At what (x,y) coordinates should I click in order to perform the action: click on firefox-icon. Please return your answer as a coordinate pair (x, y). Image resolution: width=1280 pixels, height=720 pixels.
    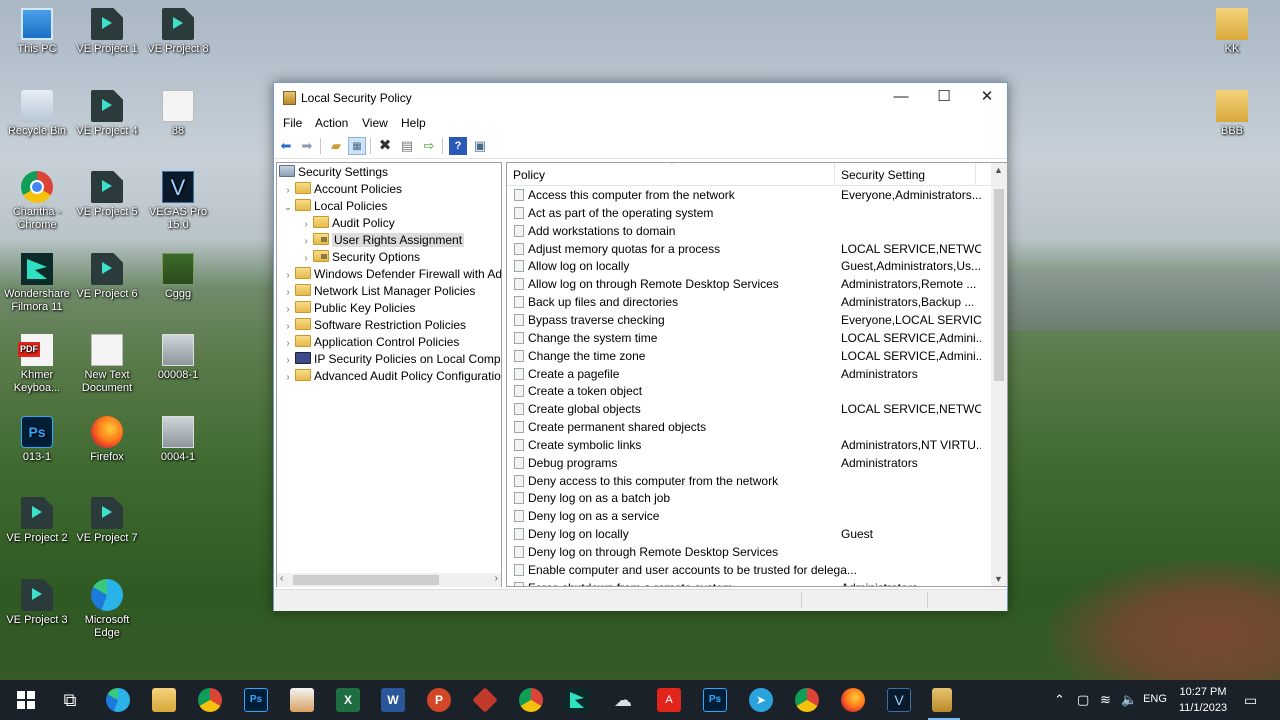
    Looking at the image, I should click on (853, 700).